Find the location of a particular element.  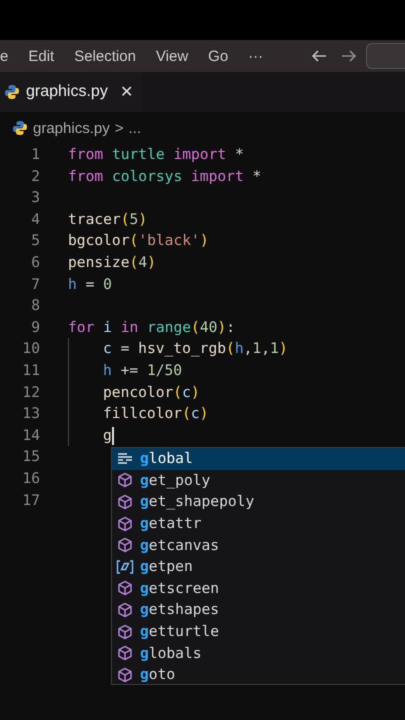

line-number: 6 is located at coordinates (35, 262).